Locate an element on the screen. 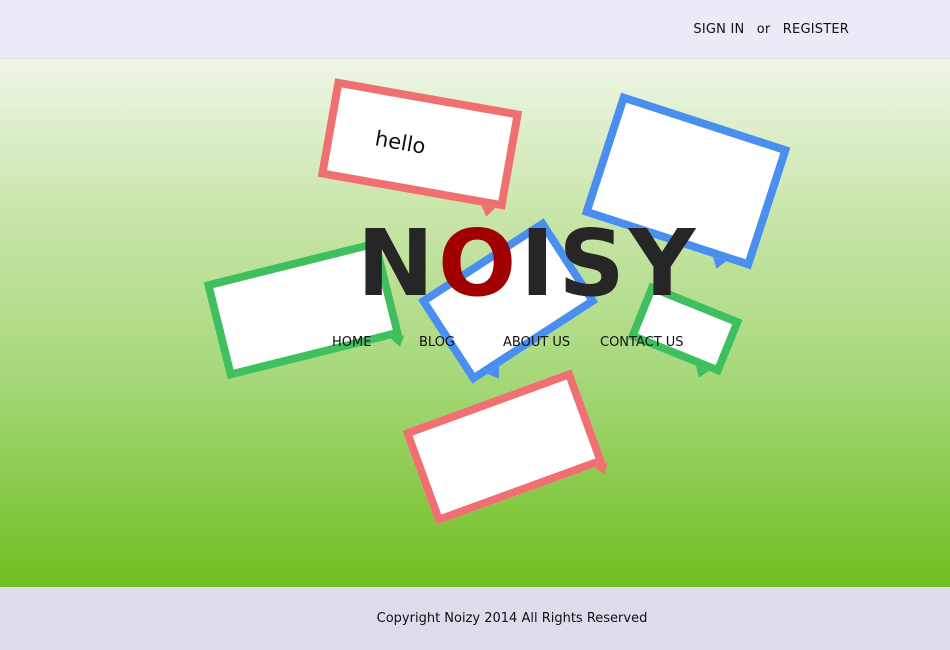 The height and width of the screenshot is (650, 950). top-bar: SIGN IN or REGISTER is located at coordinates (475, 29).